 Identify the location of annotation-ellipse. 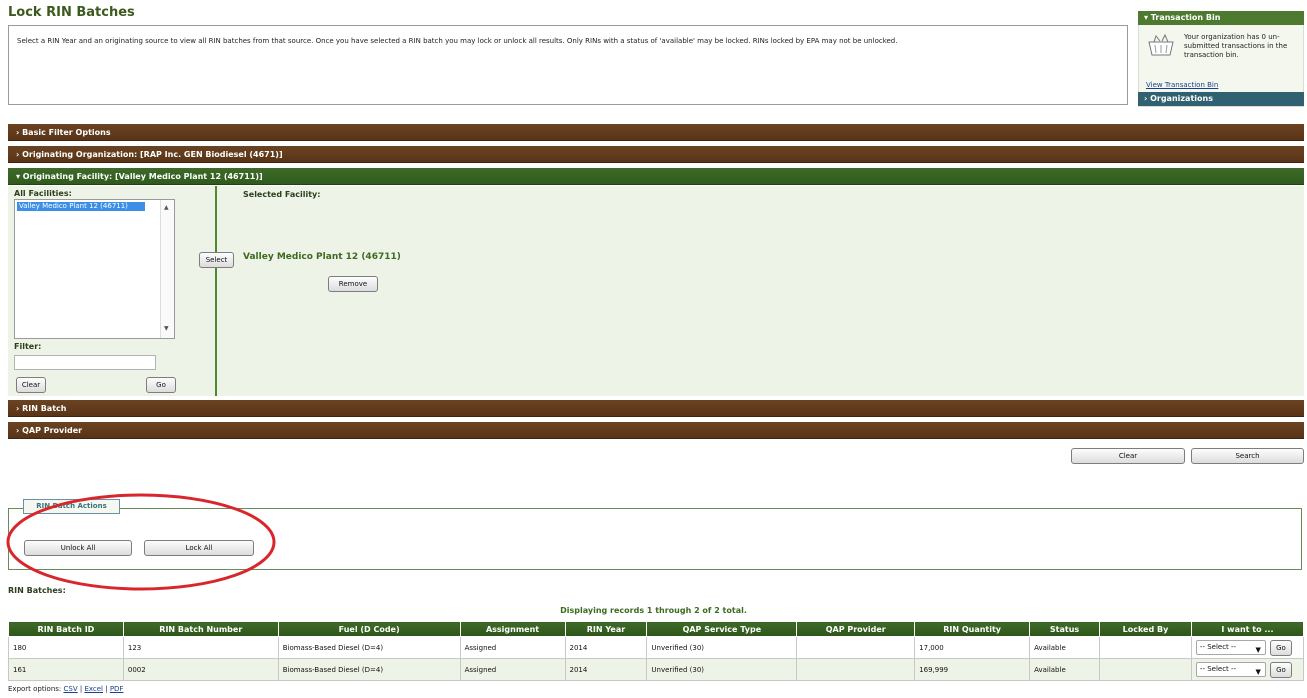
(141, 542).